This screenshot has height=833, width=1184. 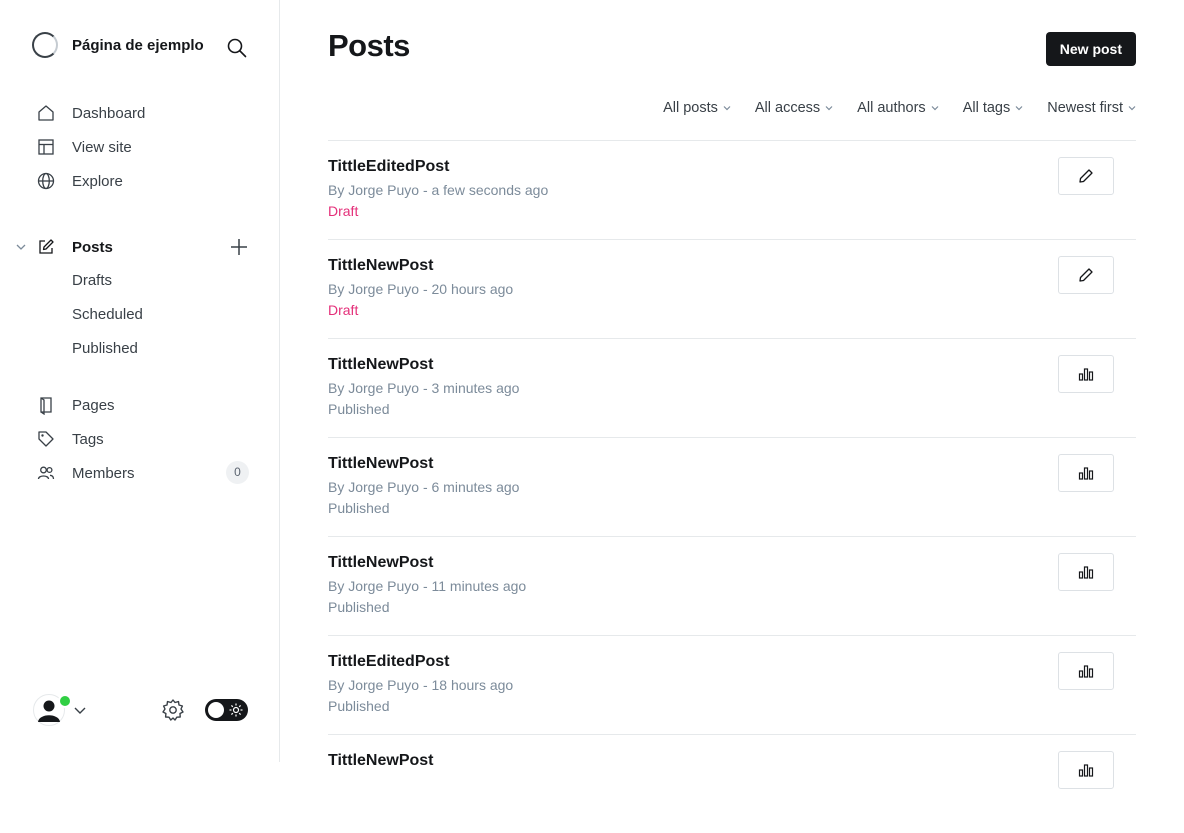 What do you see at coordinates (138, 45) in the screenshot?
I see `site-name: Página de ejemplo` at bounding box center [138, 45].